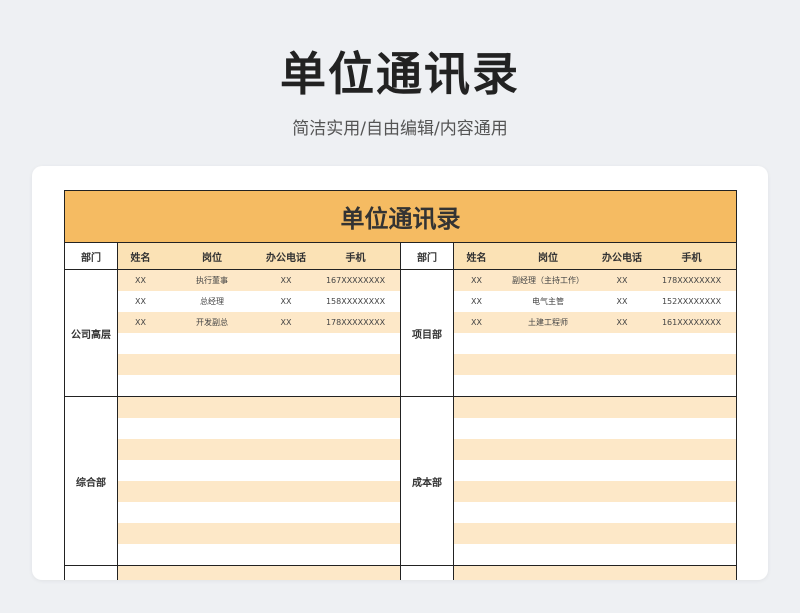 Image resolution: width=800 pixels, height=613 pixels. What do you see at coordinates (259, 280) in the screenshot?
I see `table-row: XX 执行董事 XX 167XXXXXXXX` at bounding box center [259, 280].